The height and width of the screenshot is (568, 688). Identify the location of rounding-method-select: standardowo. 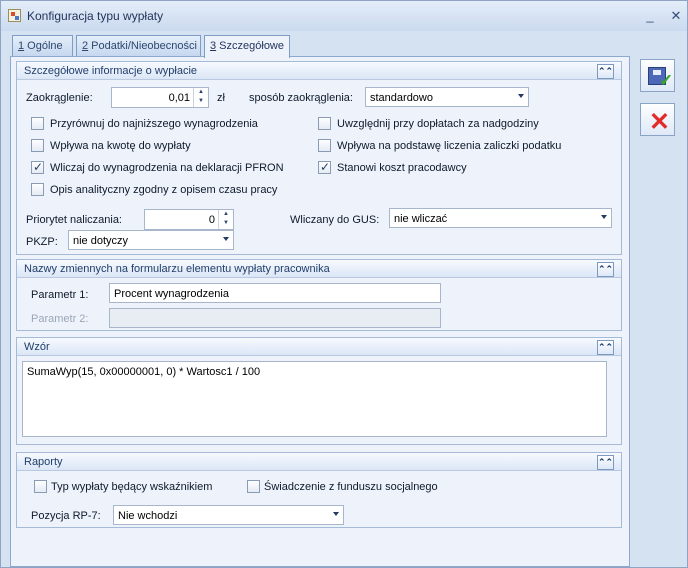
(447, 97).